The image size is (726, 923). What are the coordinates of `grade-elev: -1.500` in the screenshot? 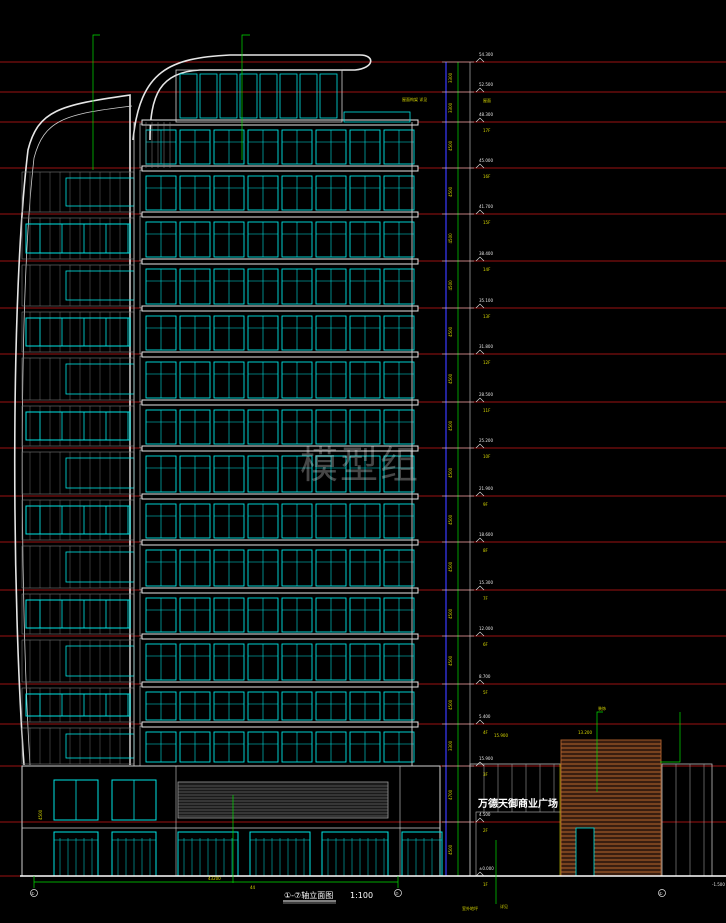 It's located at (718, 884).